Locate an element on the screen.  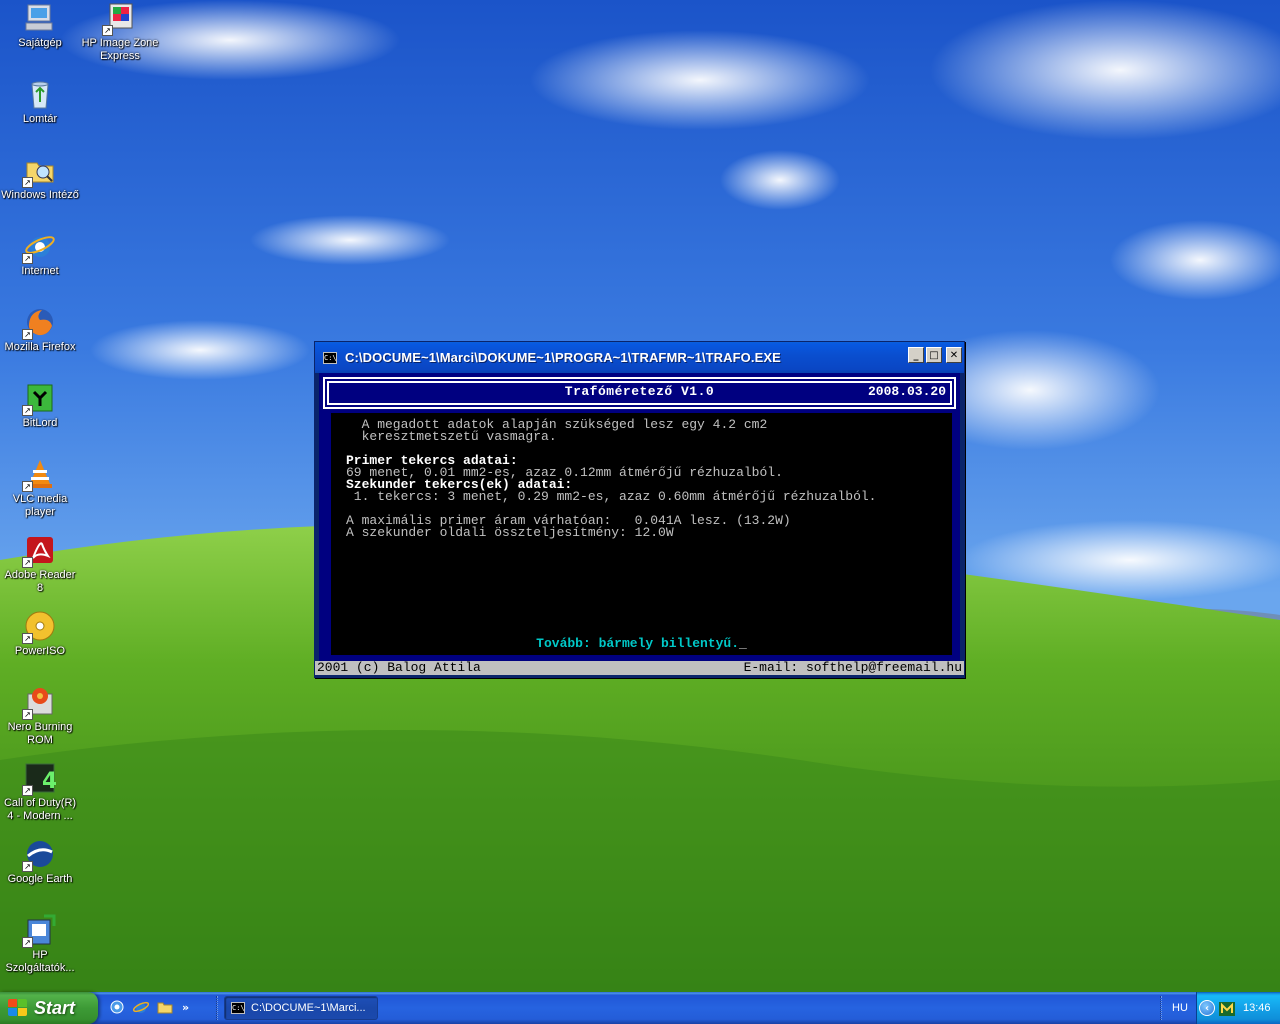
desktop-icon-windows-explorer: ↗ Windows Intéző is located at coordinates (40, 178).